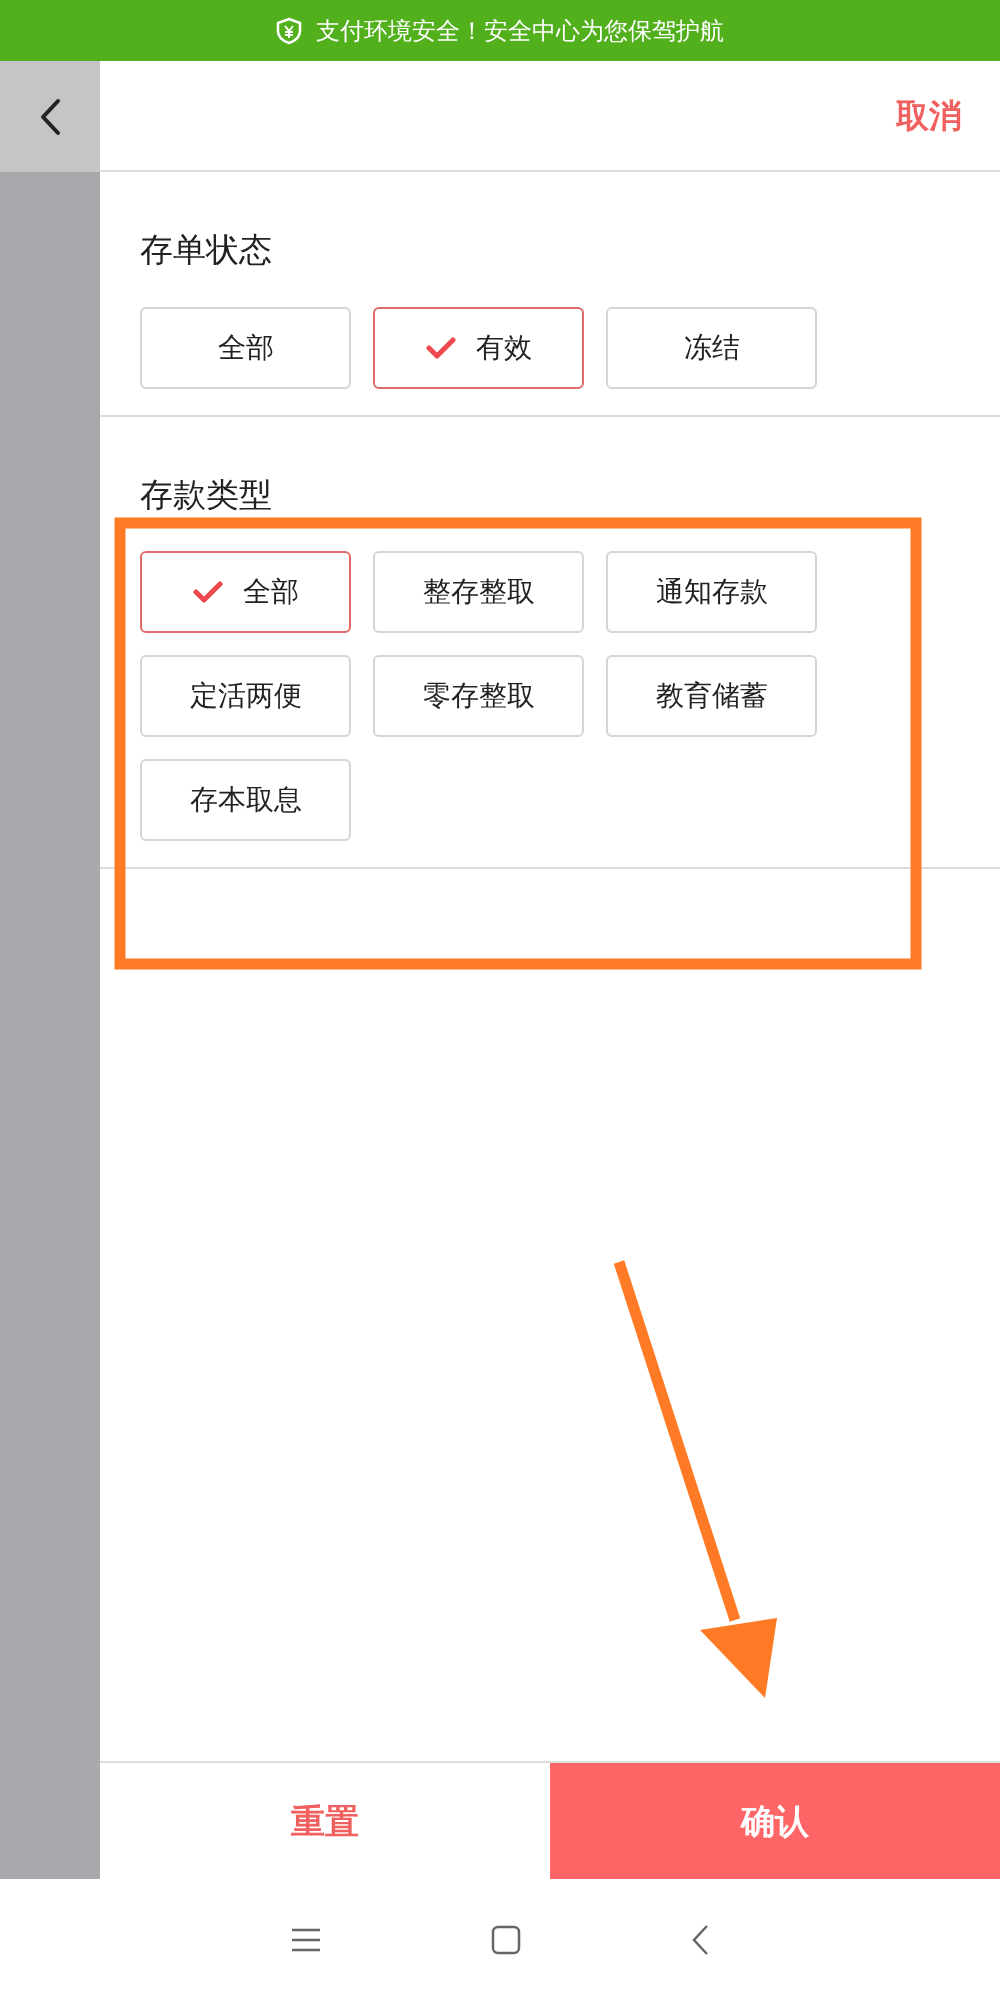  Describe the element at coordinates (289, 30) in the screenshot. I see `shield-icon` at that location.